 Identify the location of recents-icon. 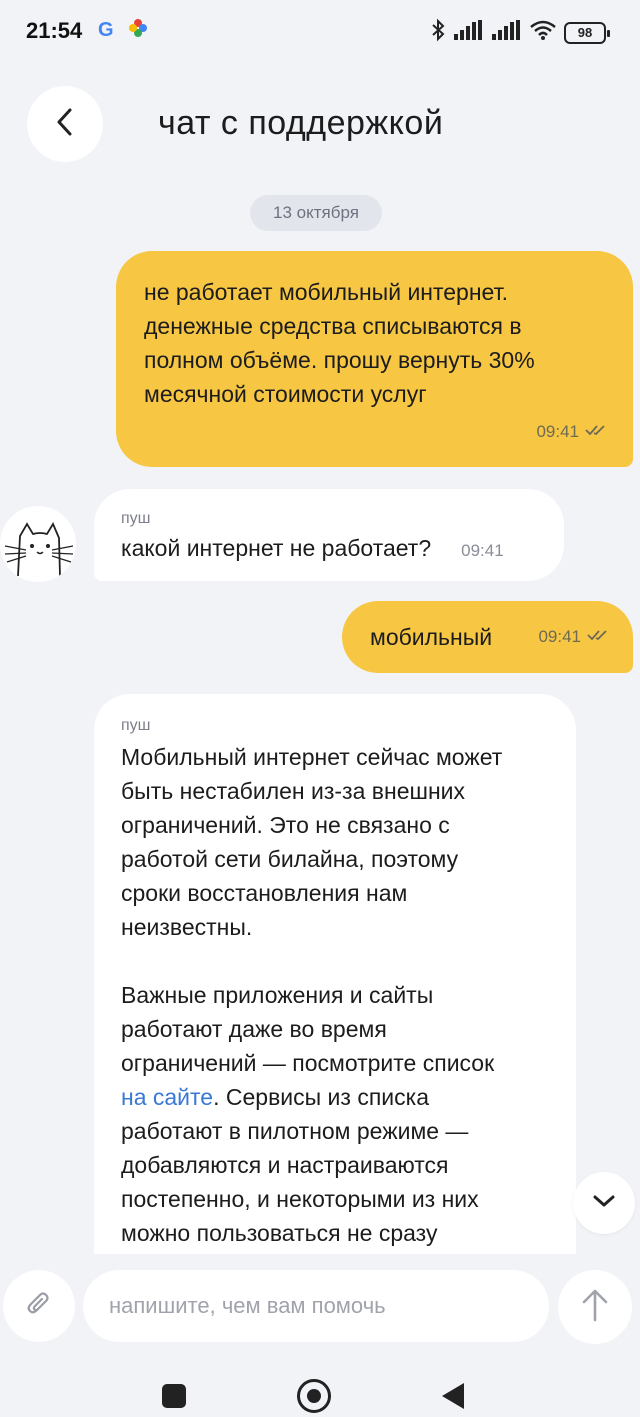
(174, 1396).